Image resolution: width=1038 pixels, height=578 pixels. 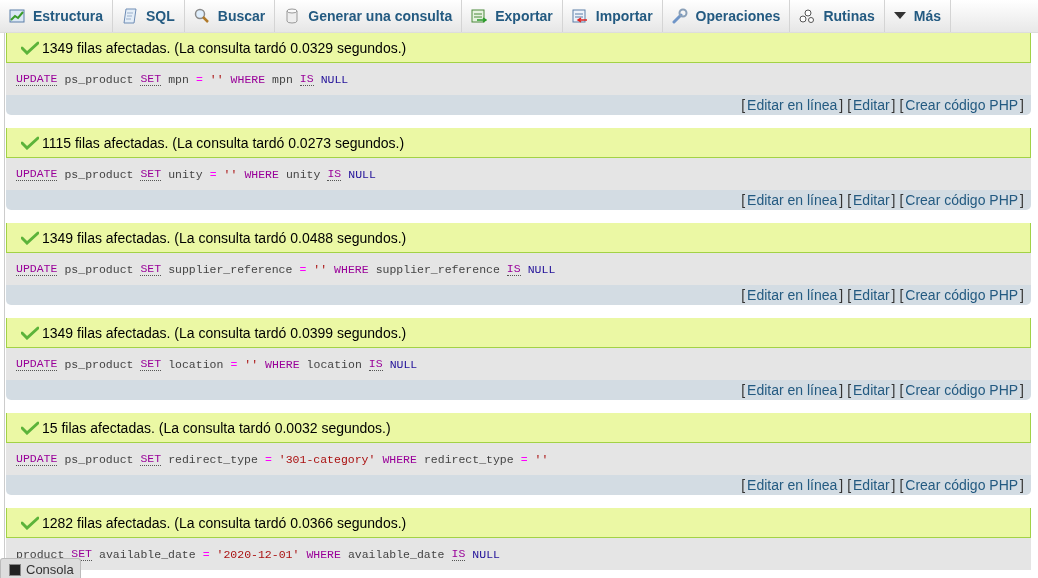 What do you see at coordinates (282, 79) in the screenshot?
I see `sql-token: mpn` at bounding box center [282, 79].